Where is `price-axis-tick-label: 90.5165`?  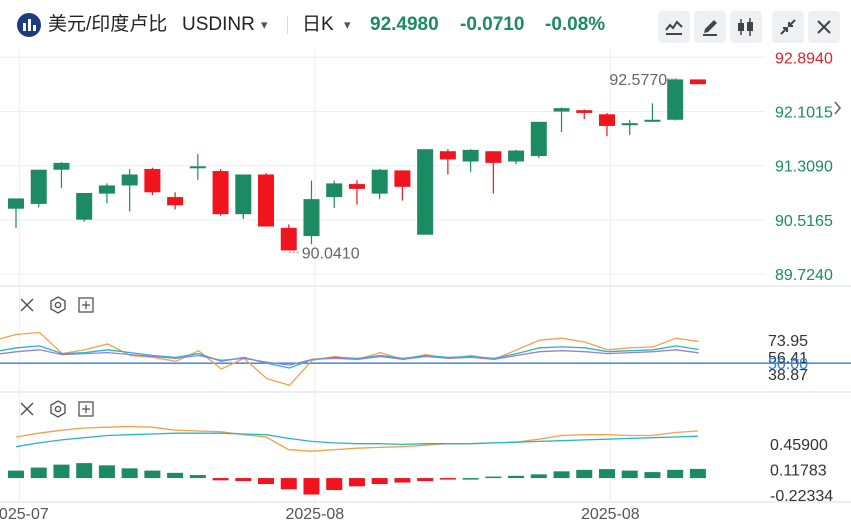 price-axis-tick-label: 90.5165 is located at coordinates (804, 221).